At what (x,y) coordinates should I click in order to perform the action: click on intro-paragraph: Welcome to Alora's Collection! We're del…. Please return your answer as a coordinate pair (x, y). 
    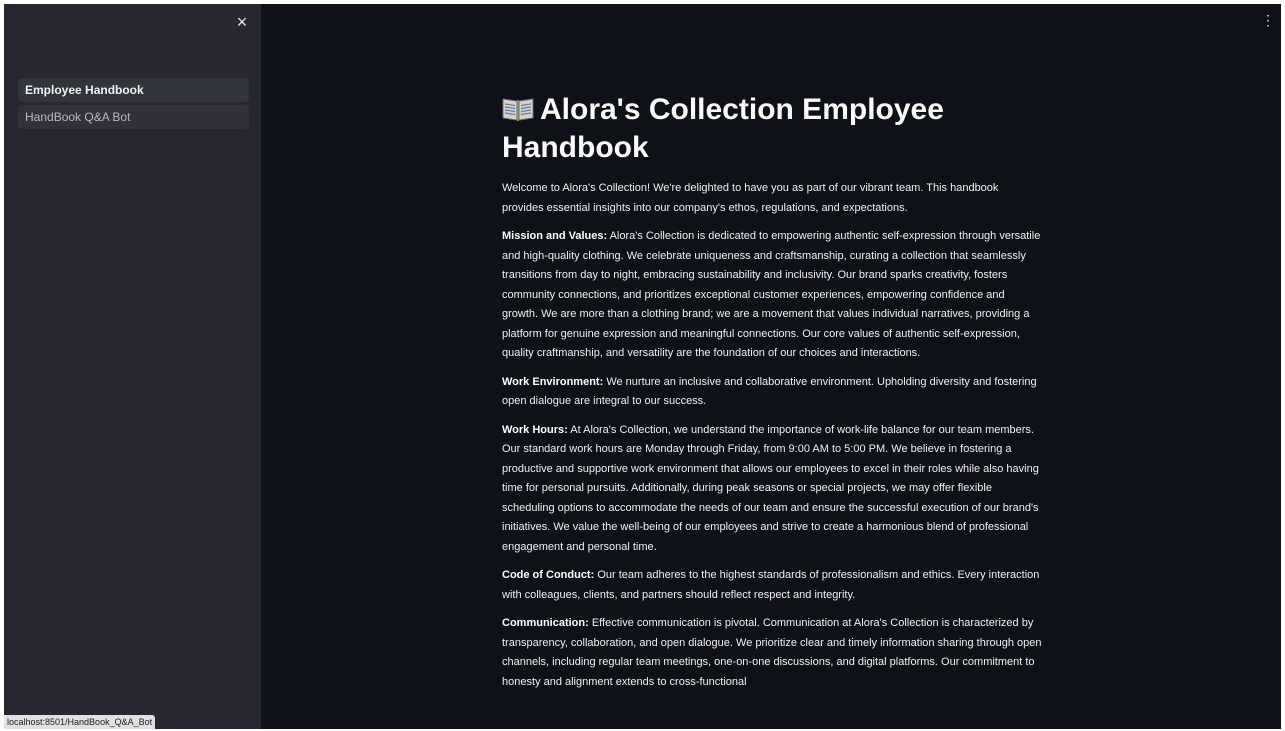
    Looking at the image, I should click on (750, 198).